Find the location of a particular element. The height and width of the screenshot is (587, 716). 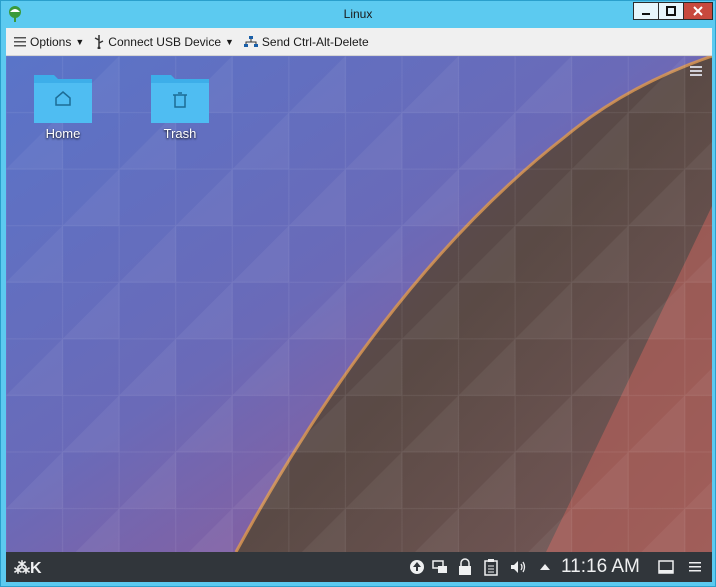

trash-folder-icon is located at coordinates (180, 99).